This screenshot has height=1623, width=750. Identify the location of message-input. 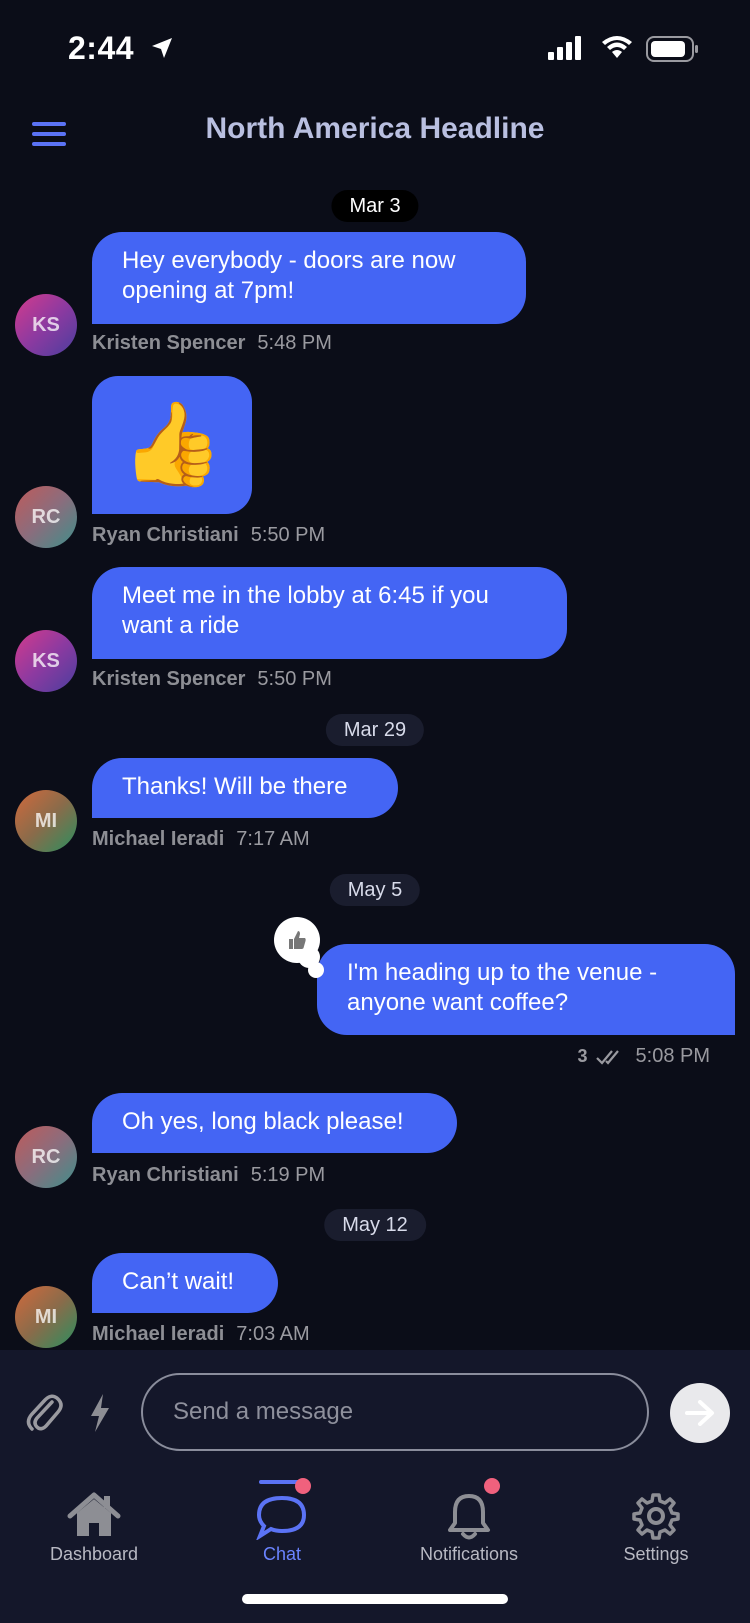
(395, 1412).